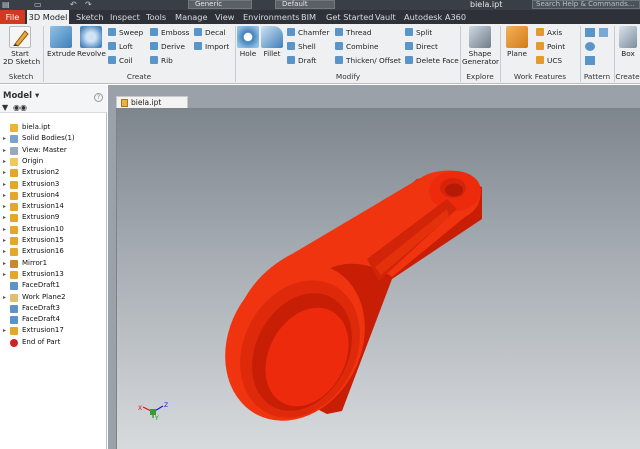 The image size is (640, 449). Describe the element at coordinates (53, 274) in the screenshot. I see `tree-item: ▸ Extrusion13` at that location.